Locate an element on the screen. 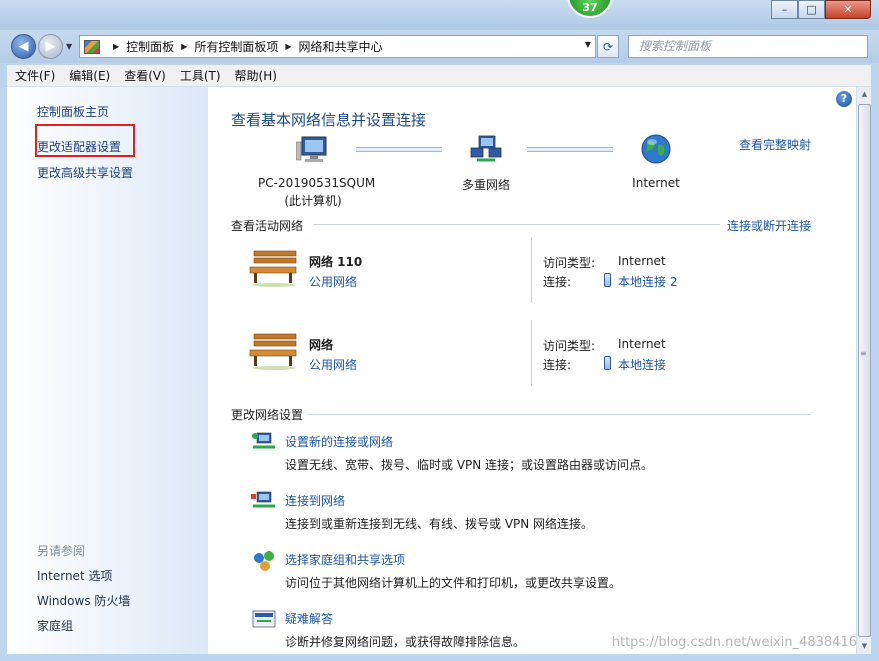 Image resolution: width=879 pixels, height=661 pixels. scroll-thumb is located at coordinates (864, 370).